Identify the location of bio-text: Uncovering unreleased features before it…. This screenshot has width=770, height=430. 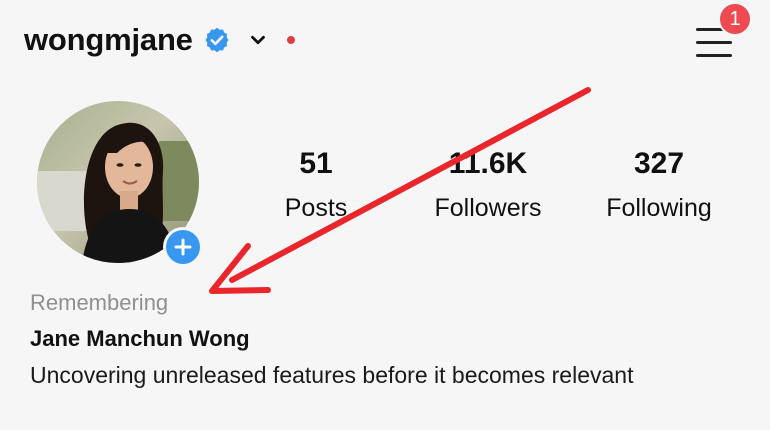
(332, 375).